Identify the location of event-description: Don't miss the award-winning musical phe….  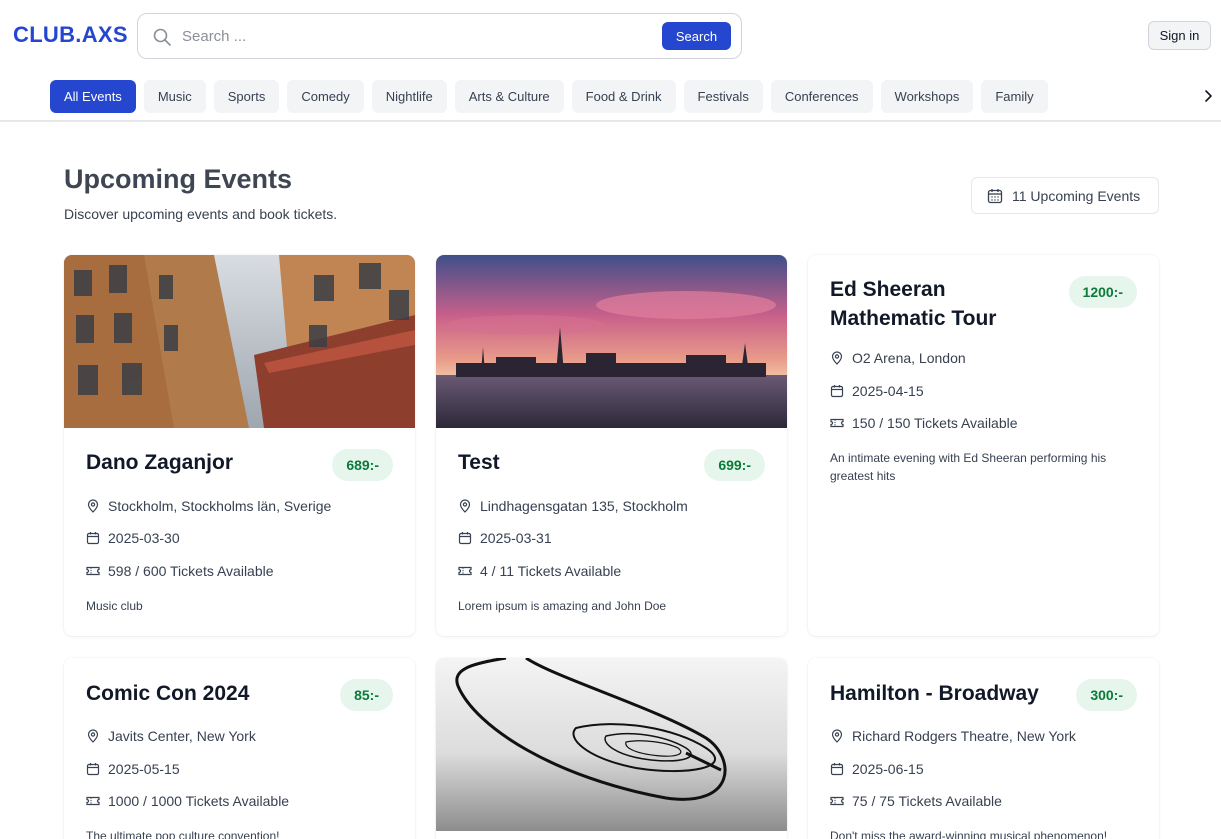
(969, 834).